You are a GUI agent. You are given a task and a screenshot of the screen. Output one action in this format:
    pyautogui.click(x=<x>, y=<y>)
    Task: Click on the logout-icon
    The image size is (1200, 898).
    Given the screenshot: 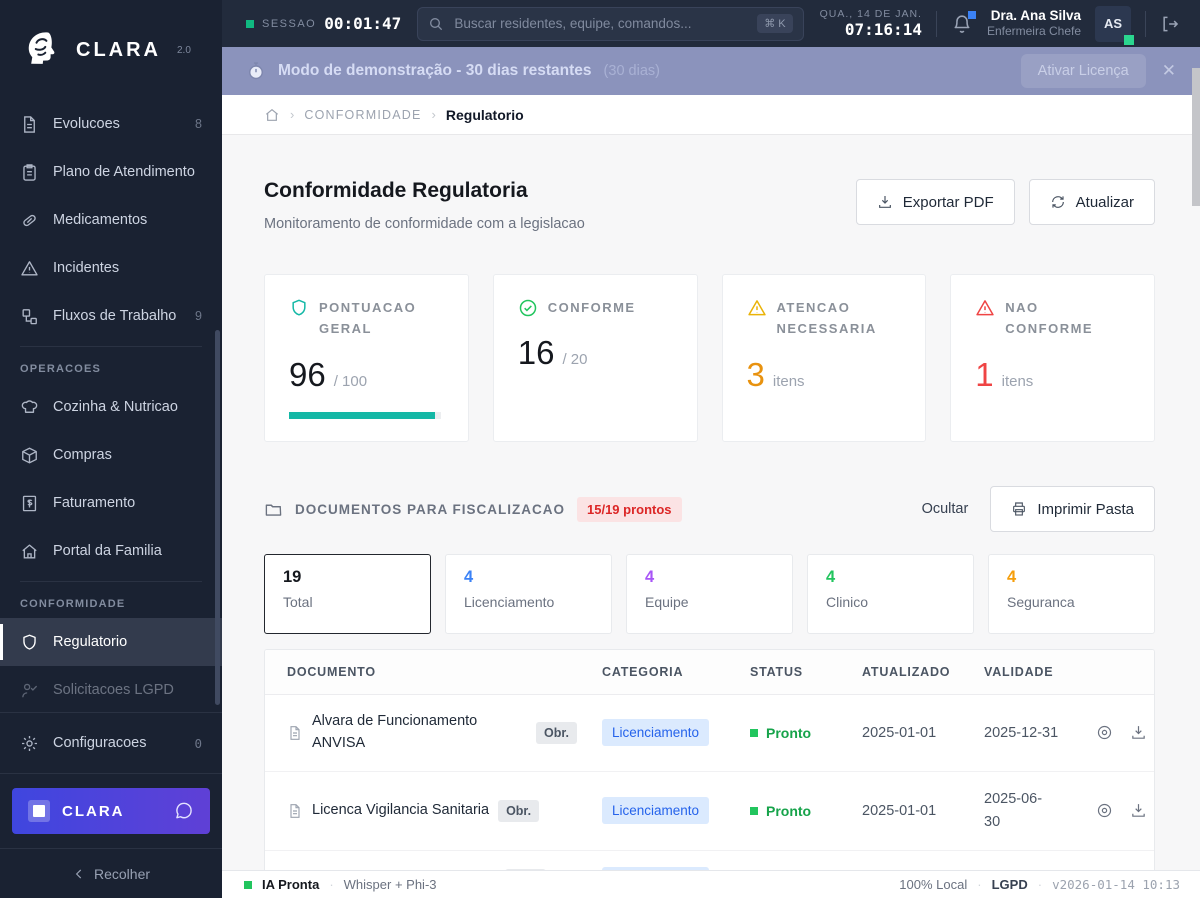 What is the action you would take?
    pyautogui.click(x=1170, y=24)
    